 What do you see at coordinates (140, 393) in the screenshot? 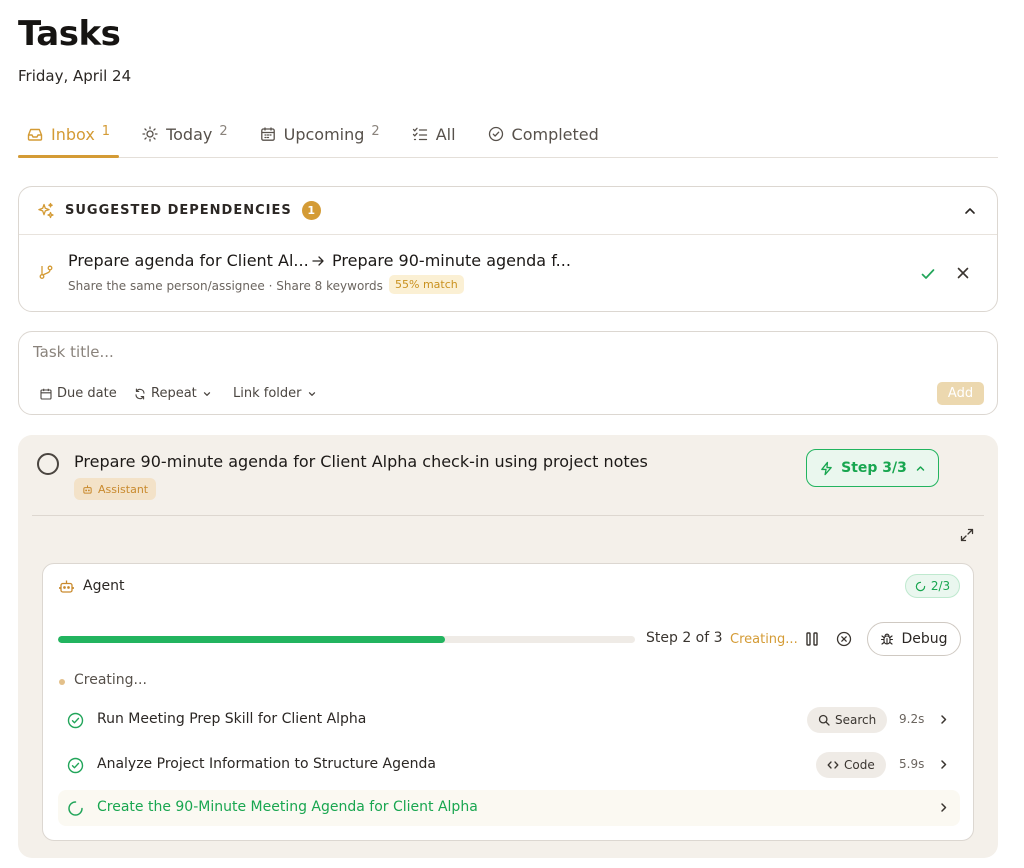
I see `repeat-icon` at bounding box center [140, 393].